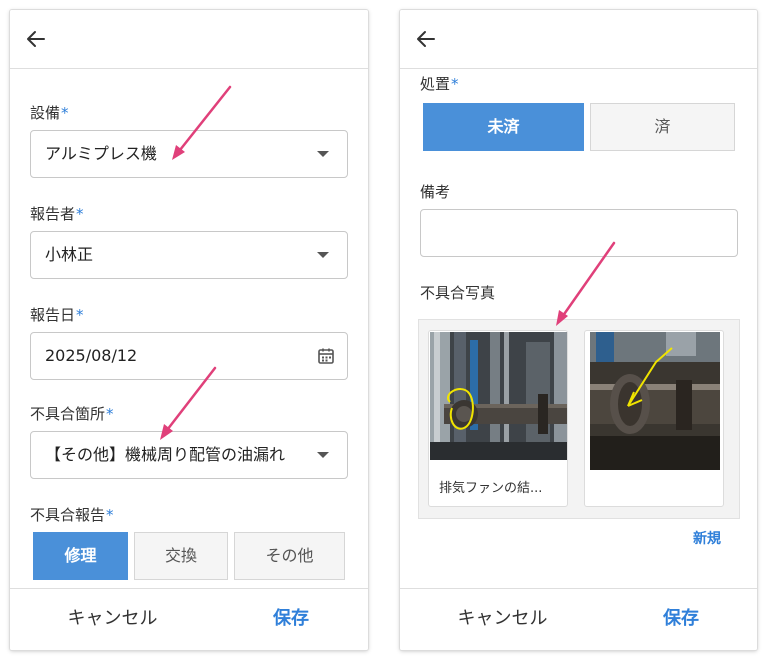  I want to click on equipment-select: アルミプレス機, so click(189, 154).